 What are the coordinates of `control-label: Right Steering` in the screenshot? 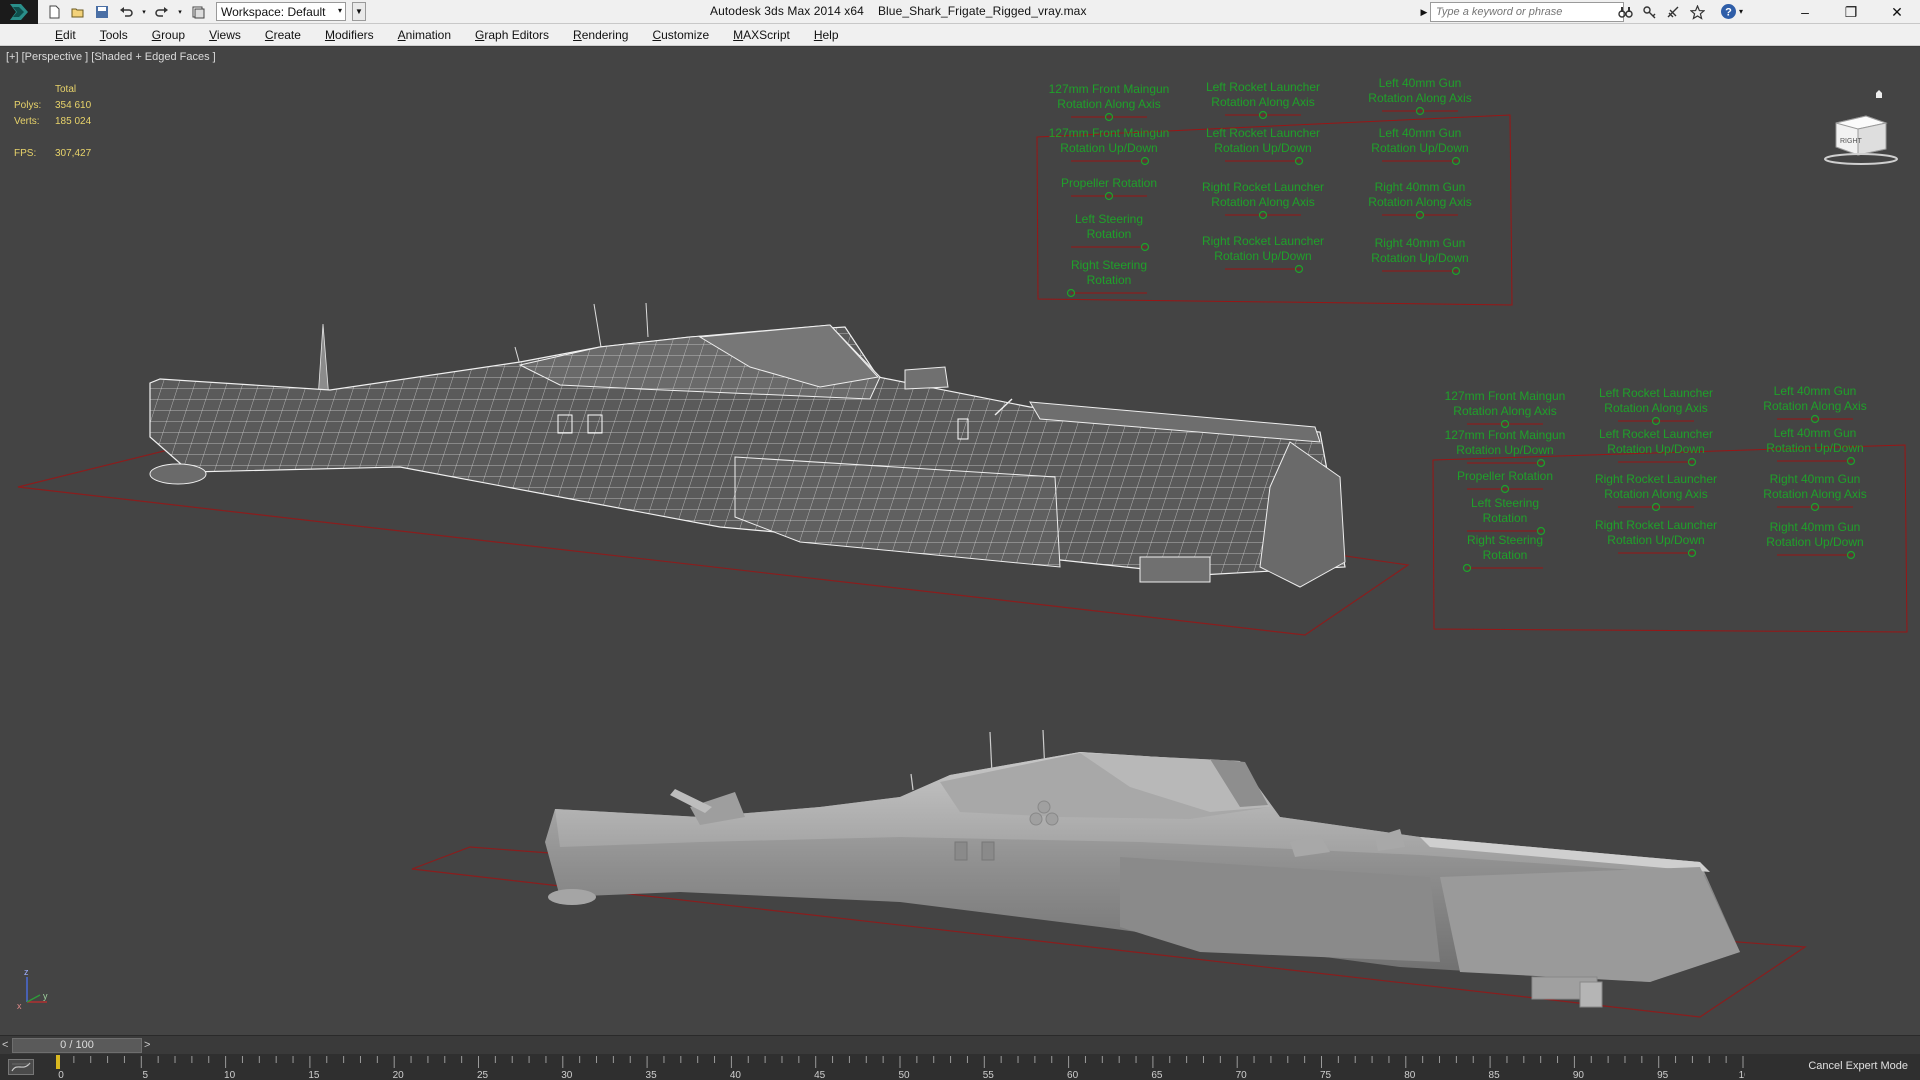 It's located at (1505, 540).